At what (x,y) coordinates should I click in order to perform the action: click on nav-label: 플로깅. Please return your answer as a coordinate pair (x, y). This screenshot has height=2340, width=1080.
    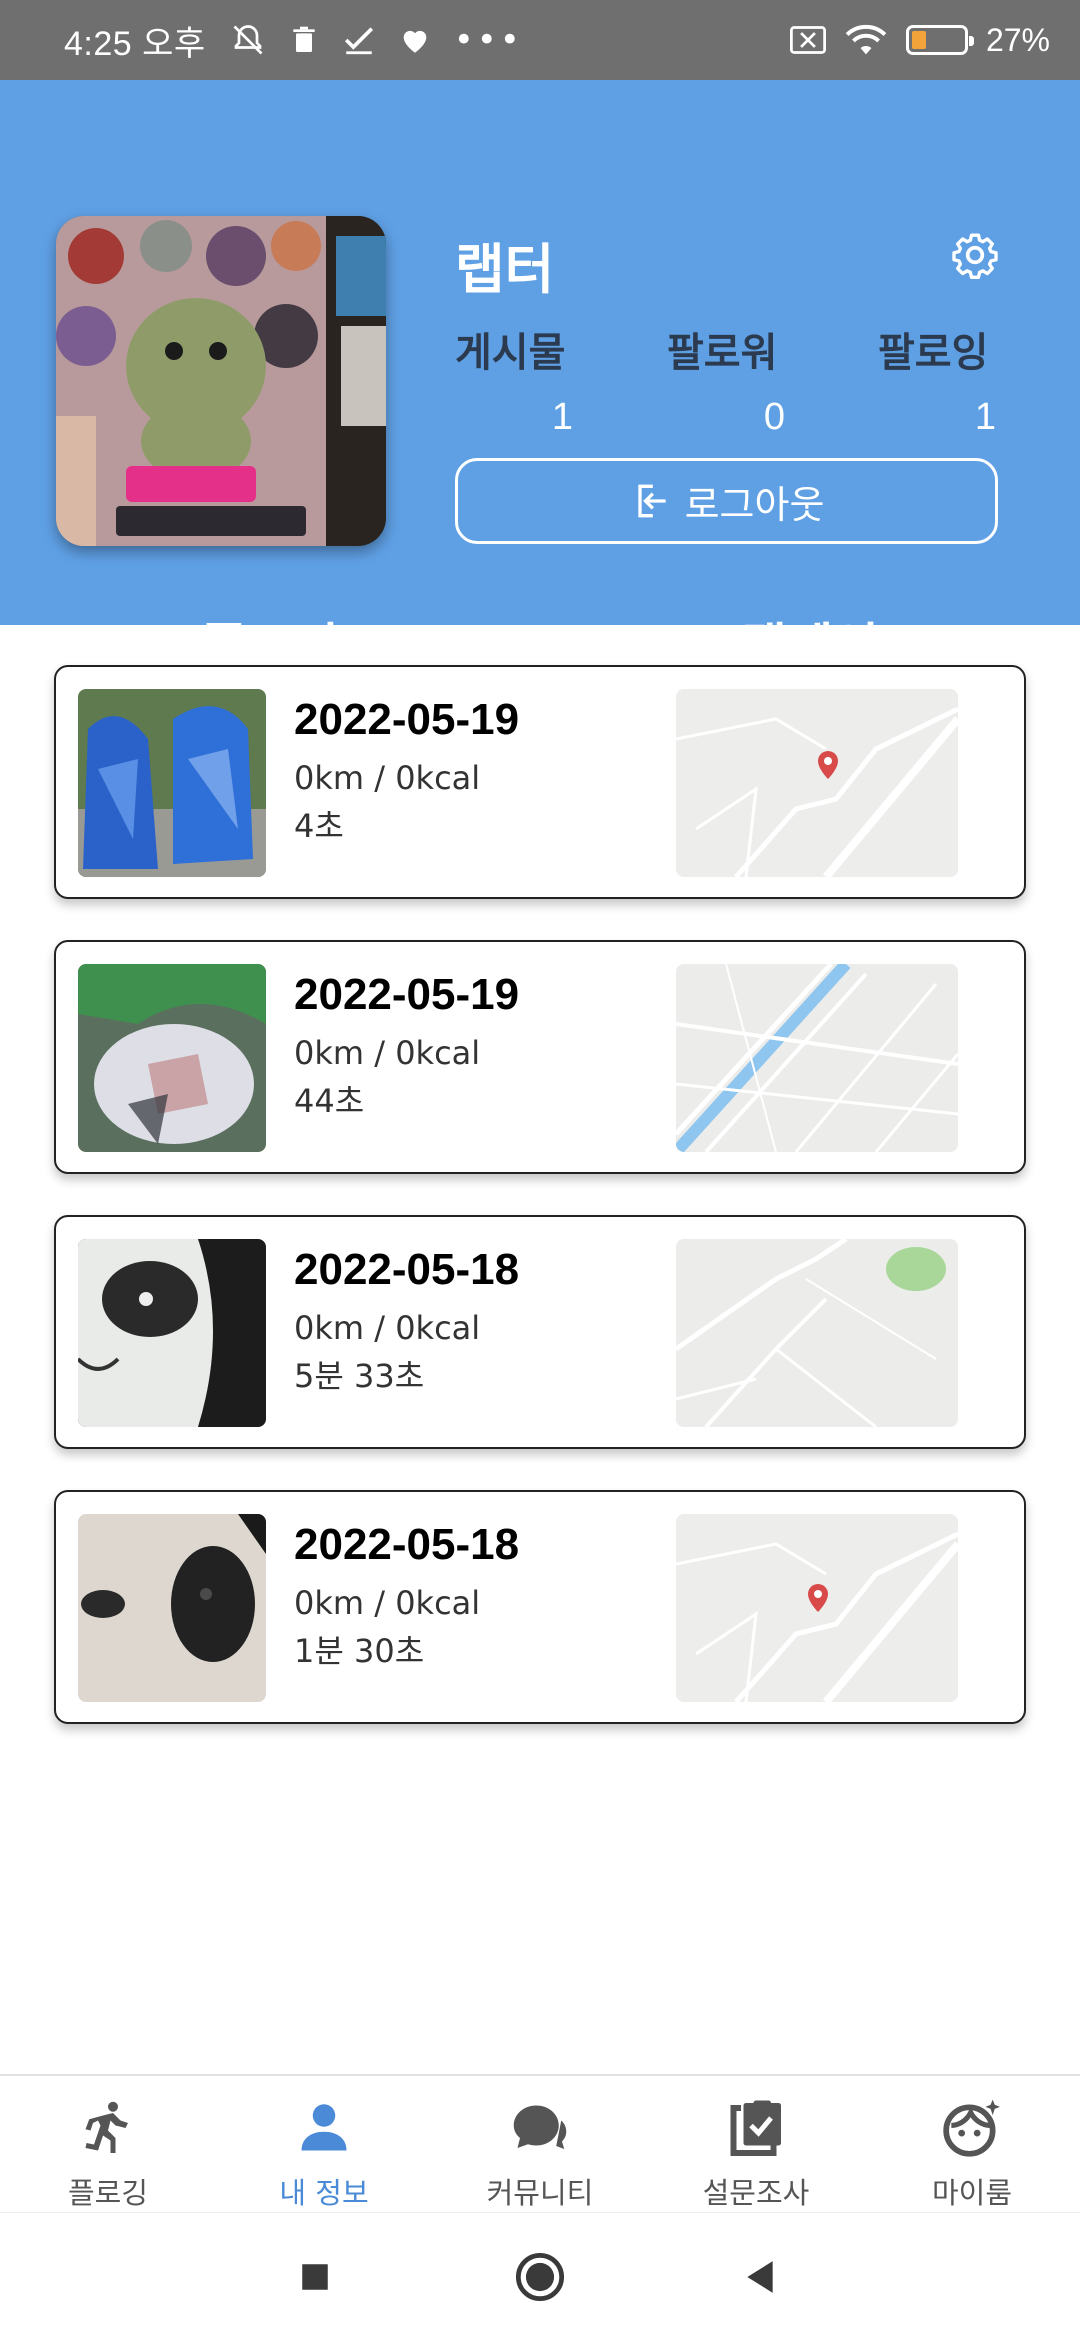
    Looking at the image, I should click on (108, 2193).